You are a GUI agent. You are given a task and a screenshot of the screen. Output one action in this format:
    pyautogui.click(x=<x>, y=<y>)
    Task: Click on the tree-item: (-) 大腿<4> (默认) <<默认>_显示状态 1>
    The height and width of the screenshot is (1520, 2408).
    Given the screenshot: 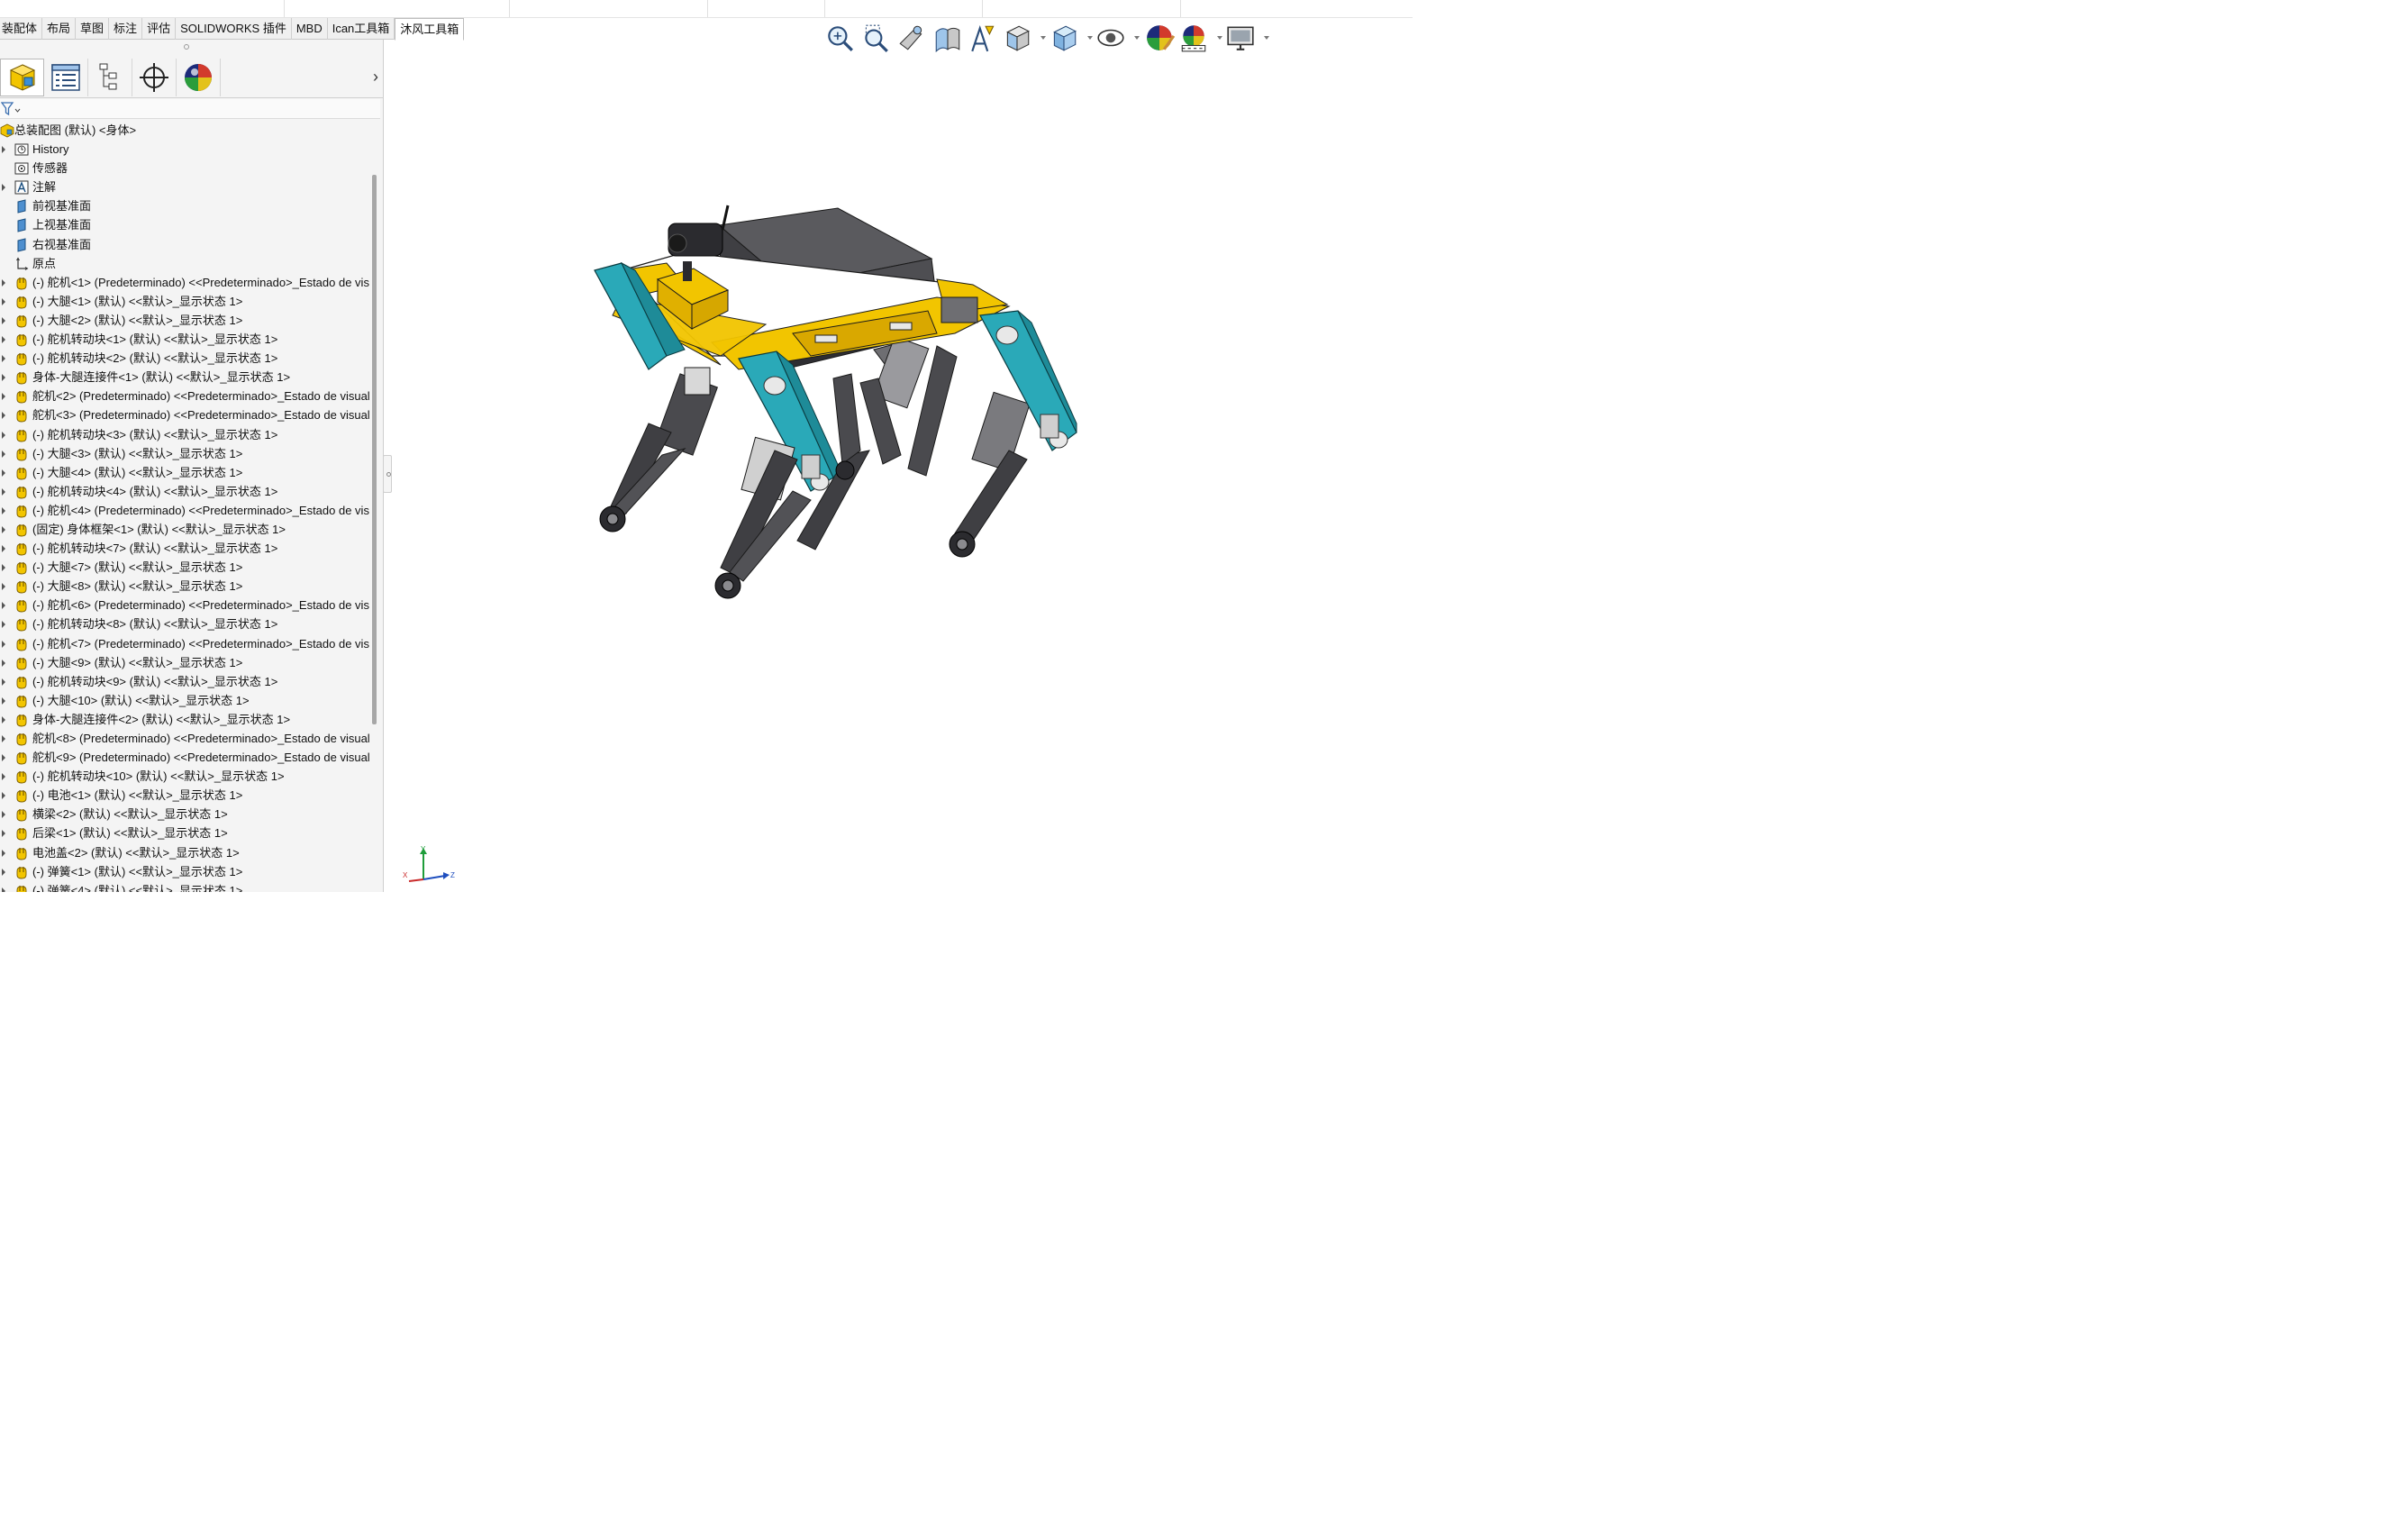 What is the action you would take?
    pyautogui.click(x=184, y=472)
    